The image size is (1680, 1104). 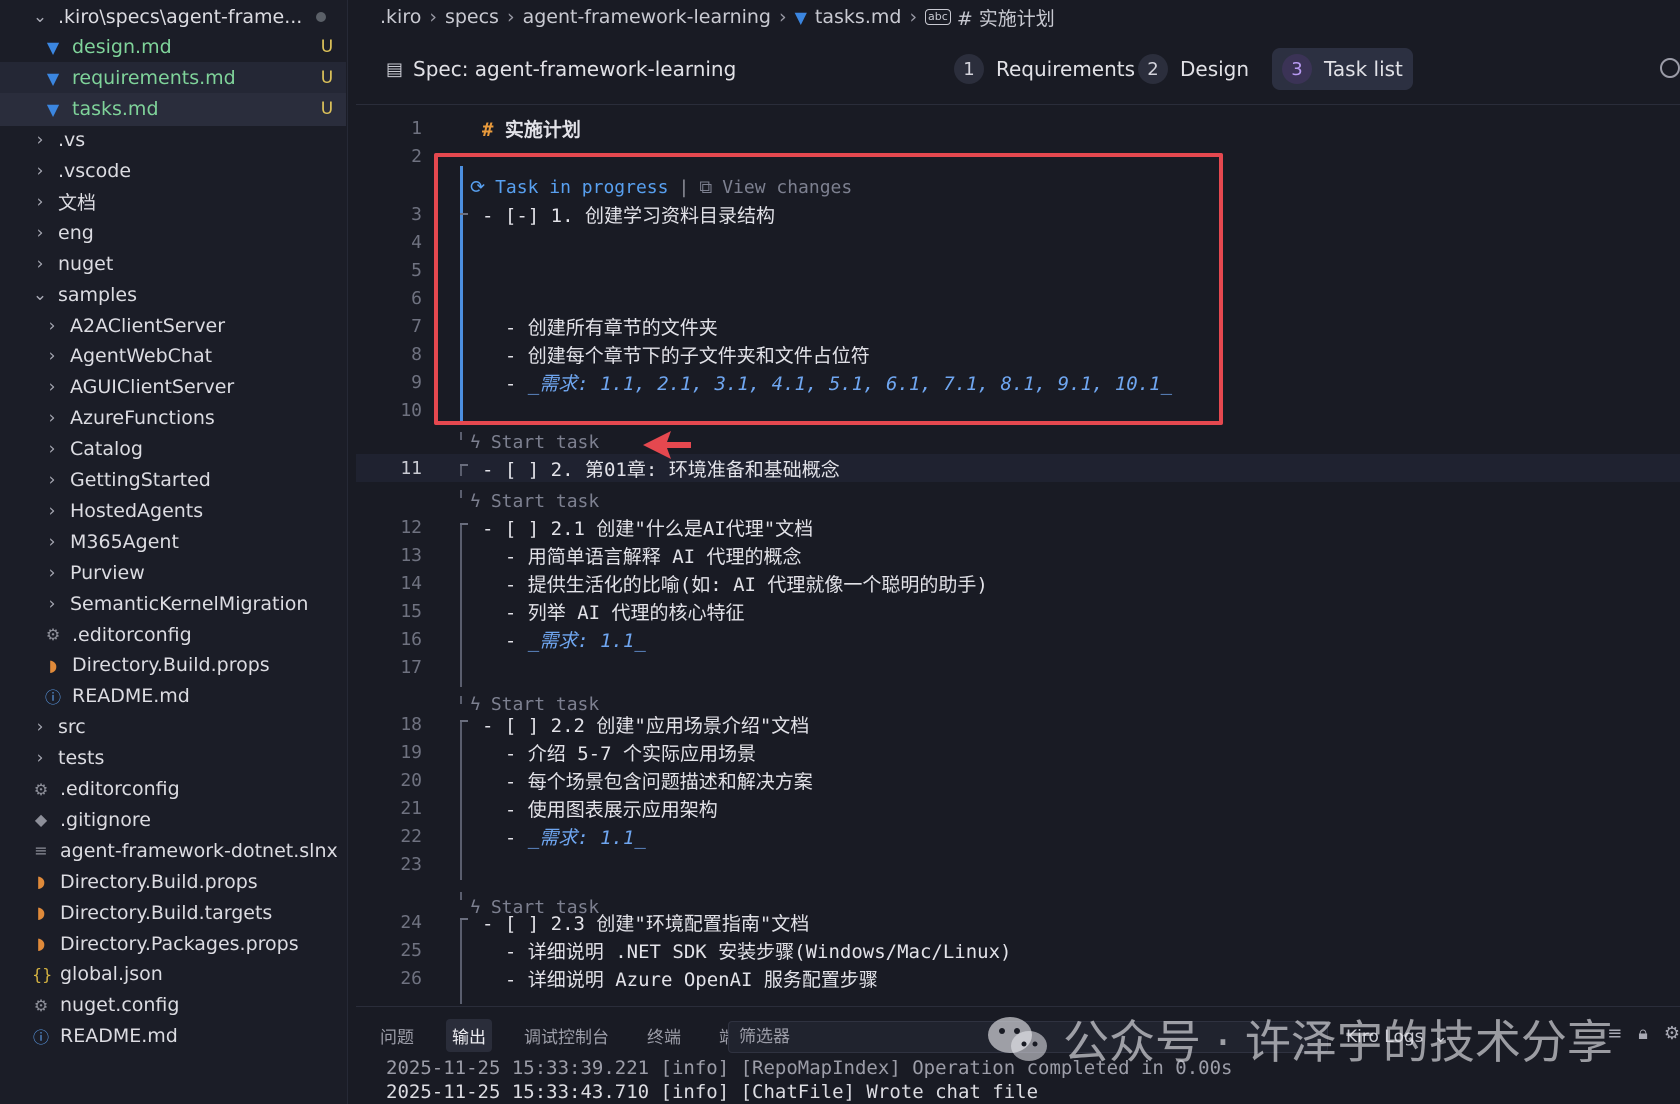 What do you see at coordinates (416, 128) in the screenshot?
I see `line-number: 1` at bounding box center [416, 128].